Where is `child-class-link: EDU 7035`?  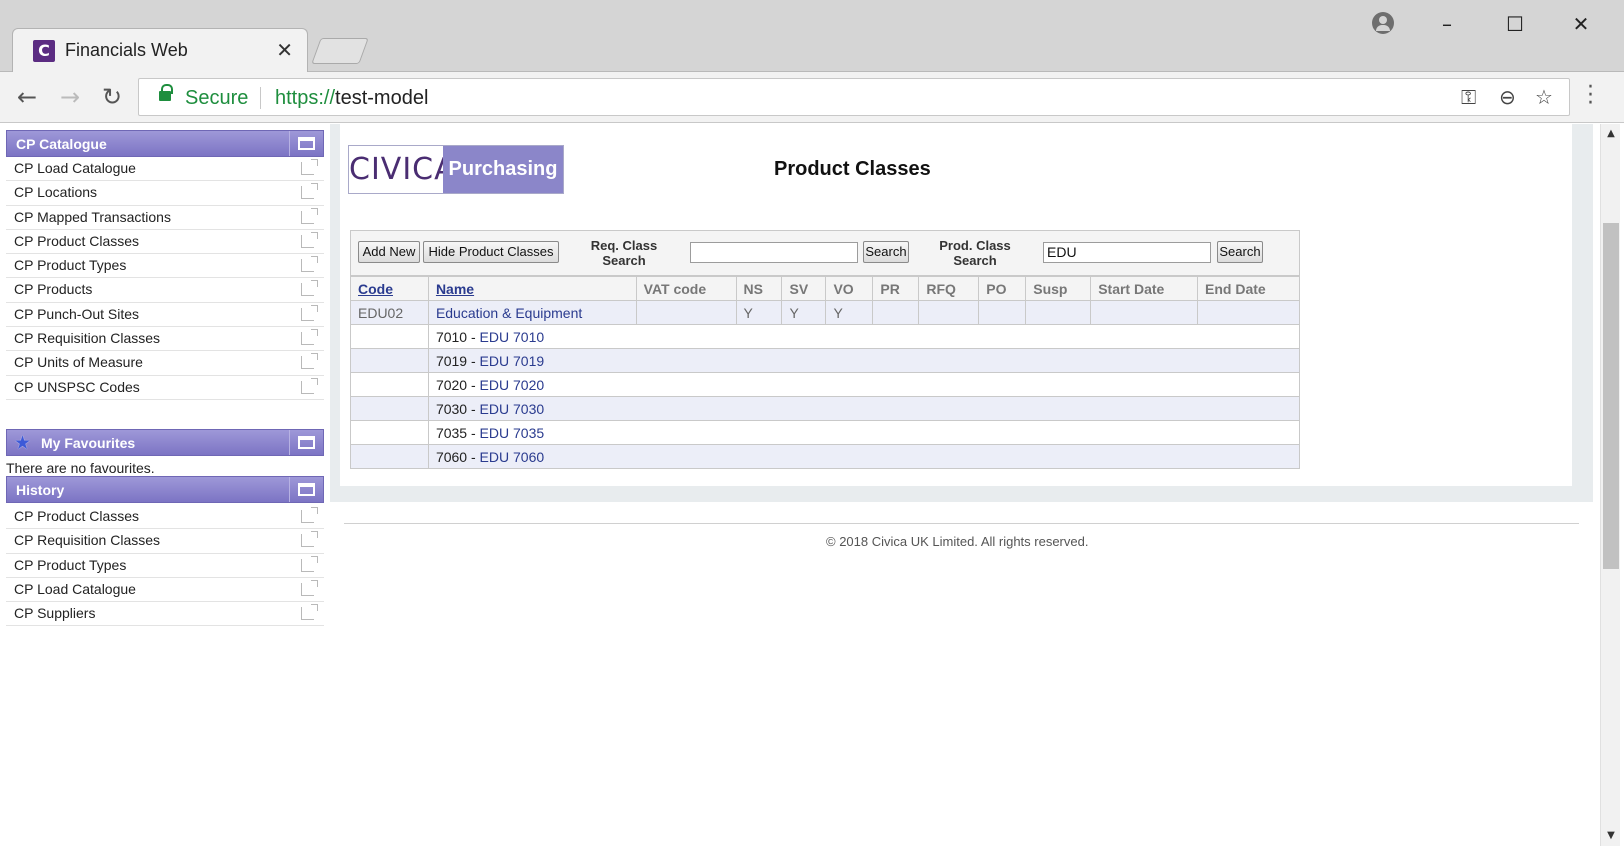
child-class-link: EDU 7035 is located at coordinates (512, 433).